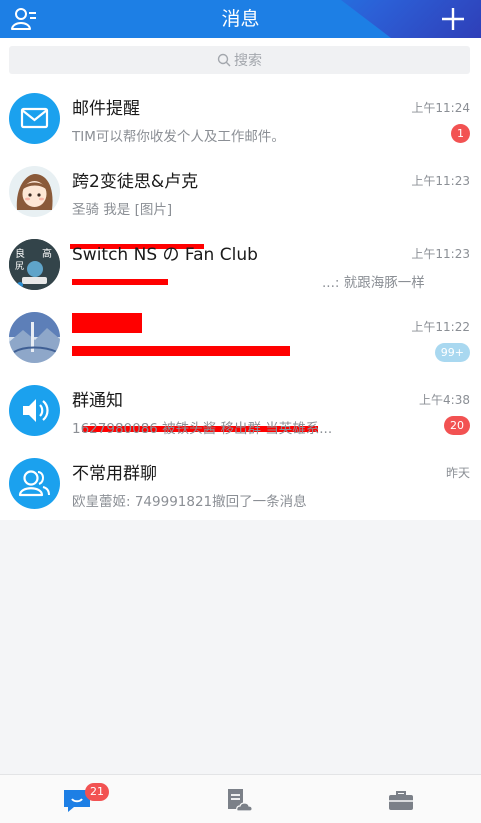 This screenshot has height=823, width=481. What do you see at coordinates (34, 337) in the screenshot?
I see `landscape-avatar` at bounding box center [34, 337].